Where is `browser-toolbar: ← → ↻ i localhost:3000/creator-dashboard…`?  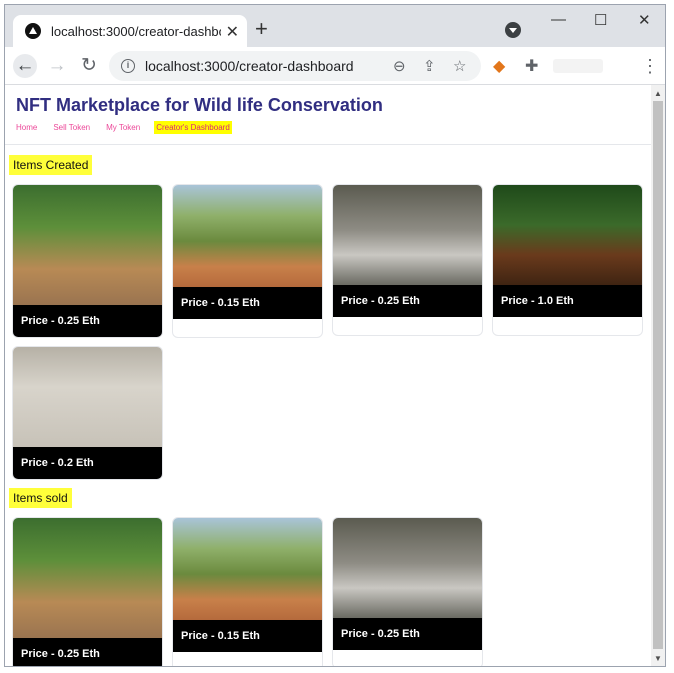
browser-toolbar: ← → ↻ i localhost:3000/creator-dashboard… is located at coordinates (335, 66).